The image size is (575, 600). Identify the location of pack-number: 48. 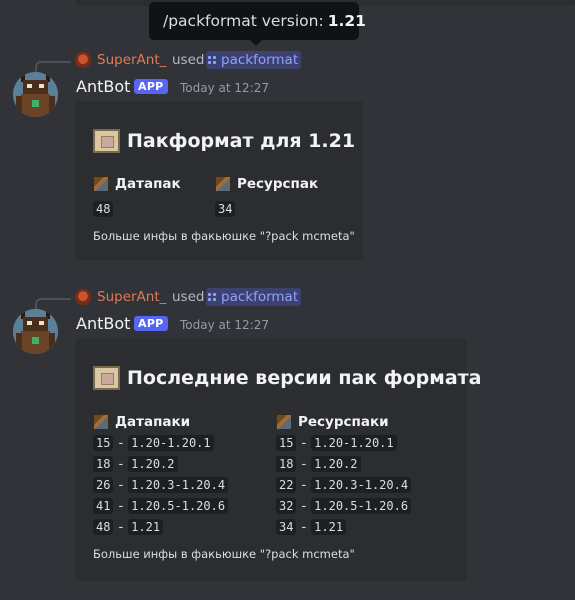
(103, 527).